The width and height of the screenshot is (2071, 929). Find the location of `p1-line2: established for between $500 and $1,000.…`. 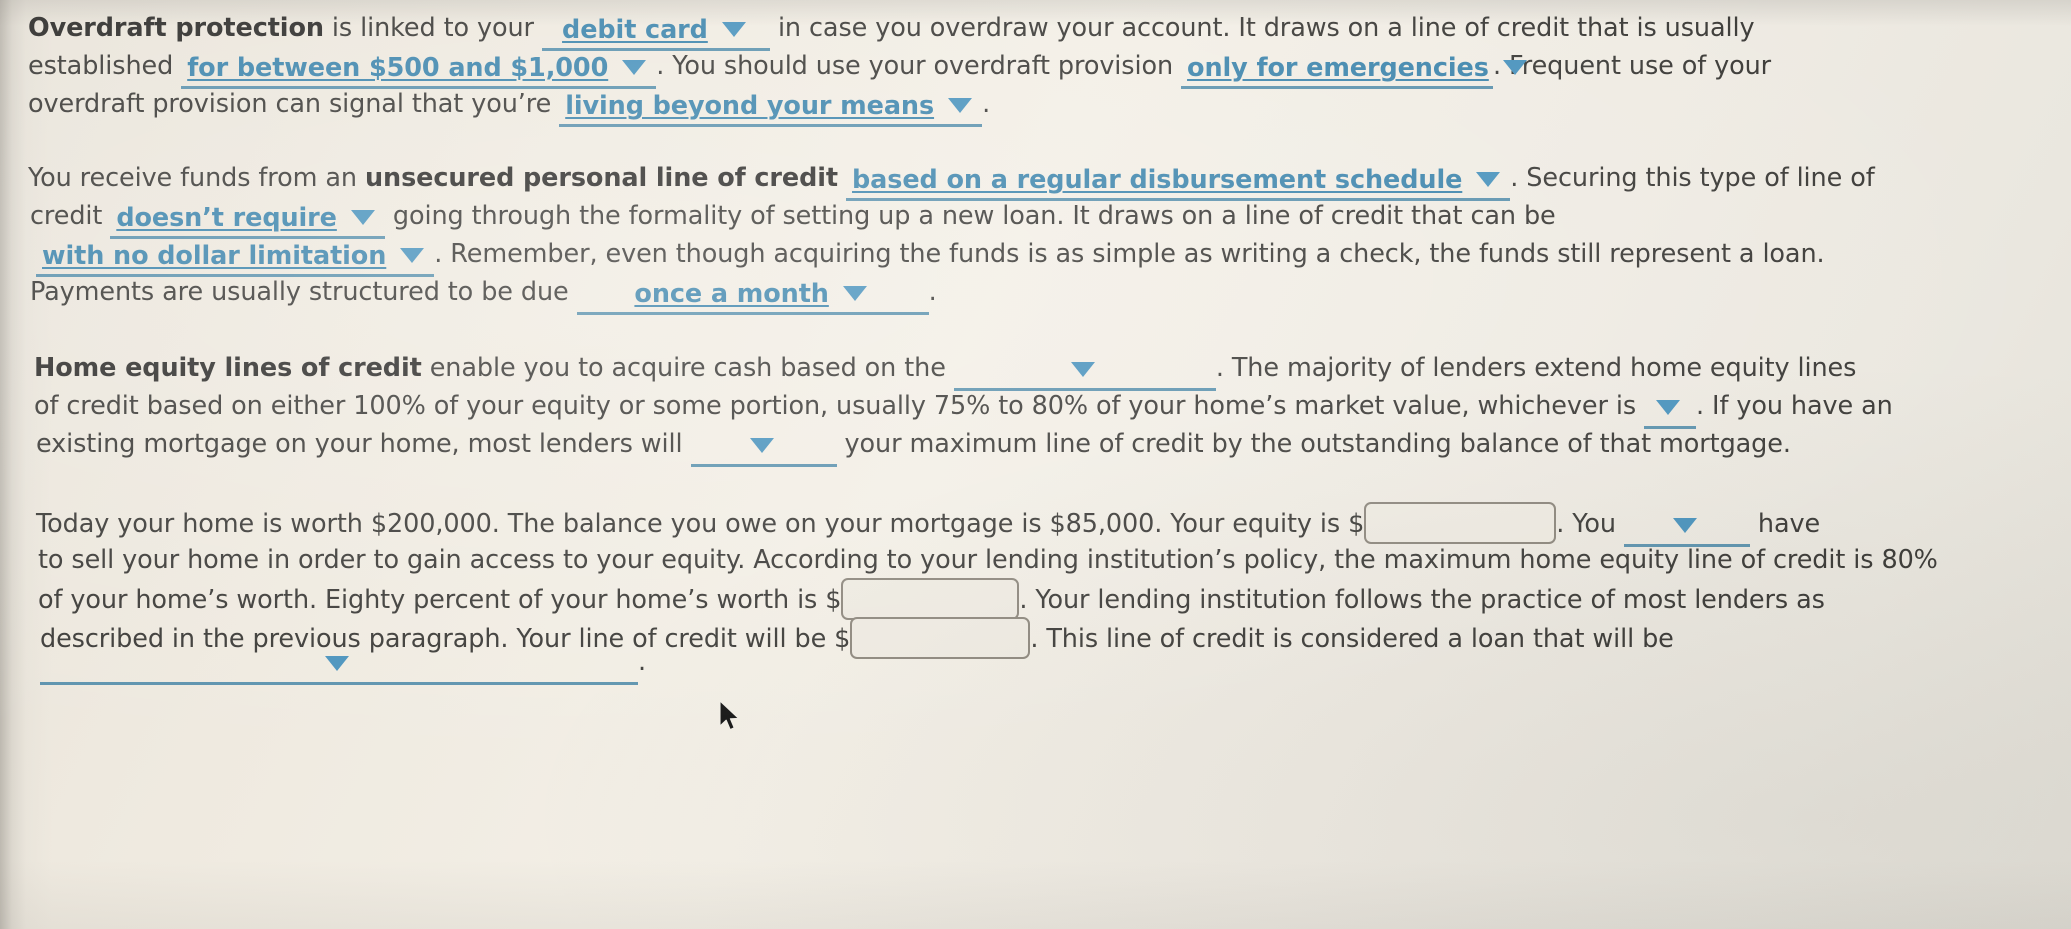

p1-line2: established for between $500 and $1,000.… is located at coordinates (900, 70).